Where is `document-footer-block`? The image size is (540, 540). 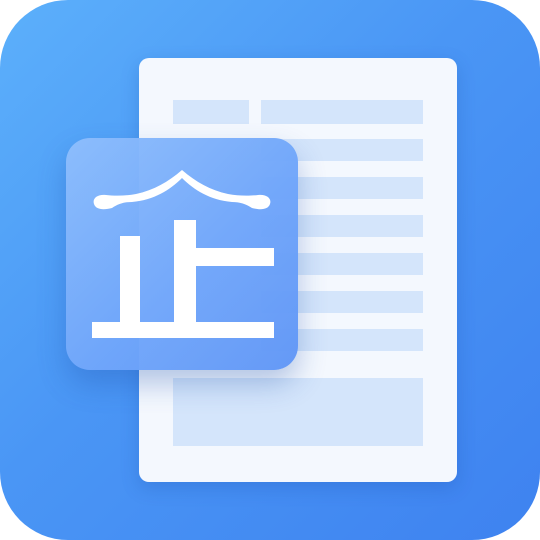
document-footer-block is located at coordinates (298, 412).